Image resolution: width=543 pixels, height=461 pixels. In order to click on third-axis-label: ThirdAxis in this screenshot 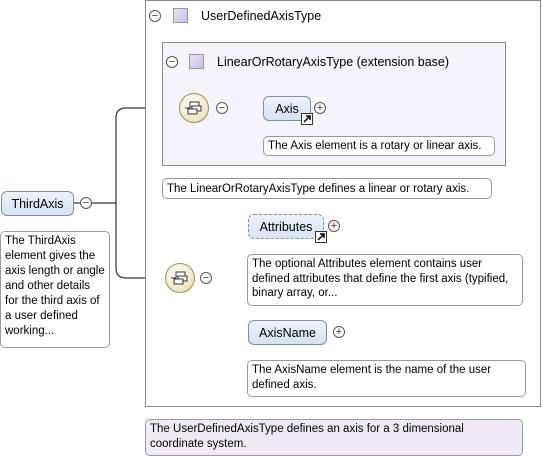, I will do `click(37, 203)`.